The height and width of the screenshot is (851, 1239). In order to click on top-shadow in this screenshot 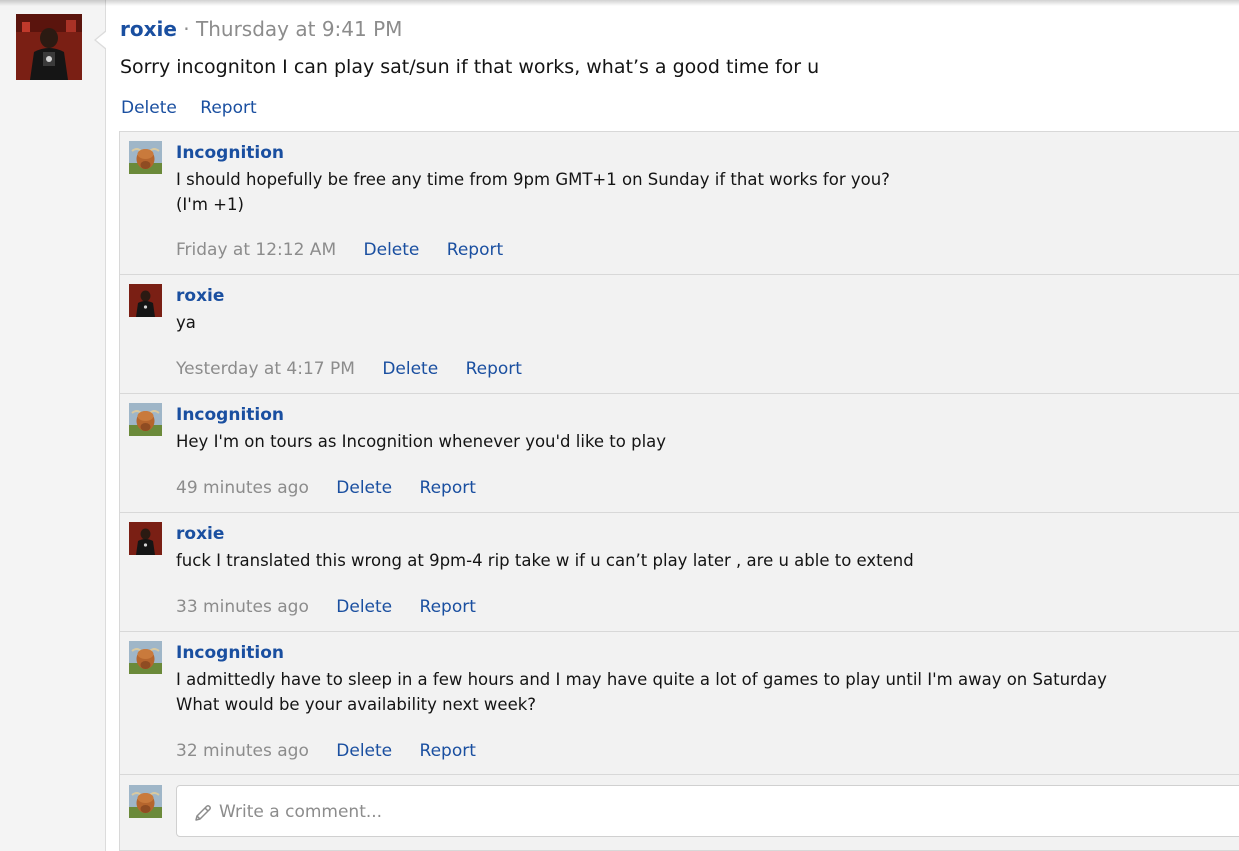, I will do `click(619, 3)`.